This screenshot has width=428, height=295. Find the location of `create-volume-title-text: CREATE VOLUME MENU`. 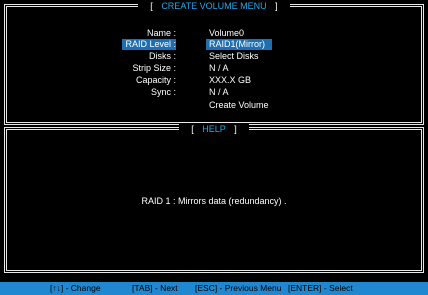

create-volume-title-text: CREATE VOLUME MENU is located at coordinates (214, 6).